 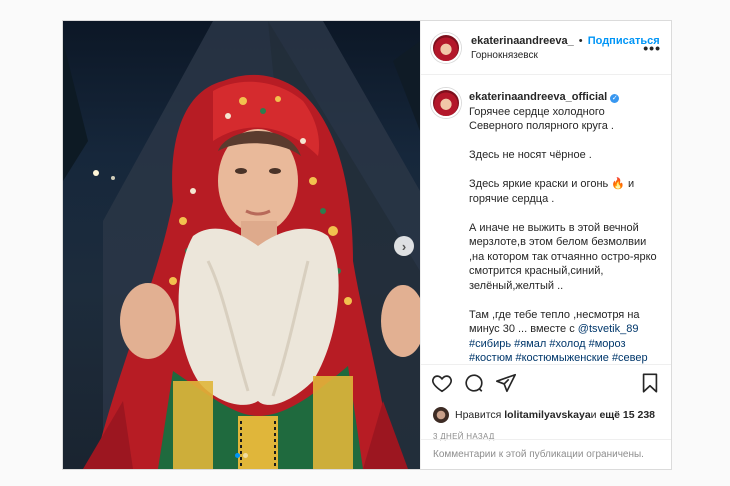 I want to click on hashtags-line-1: #сибирь #ямал #холод #мороз, so click(x=547, y=344).